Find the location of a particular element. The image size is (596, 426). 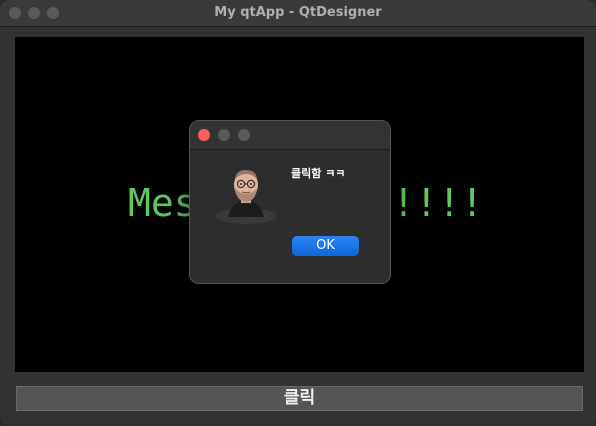

minimize-icon is located at coordinates (224, 135).